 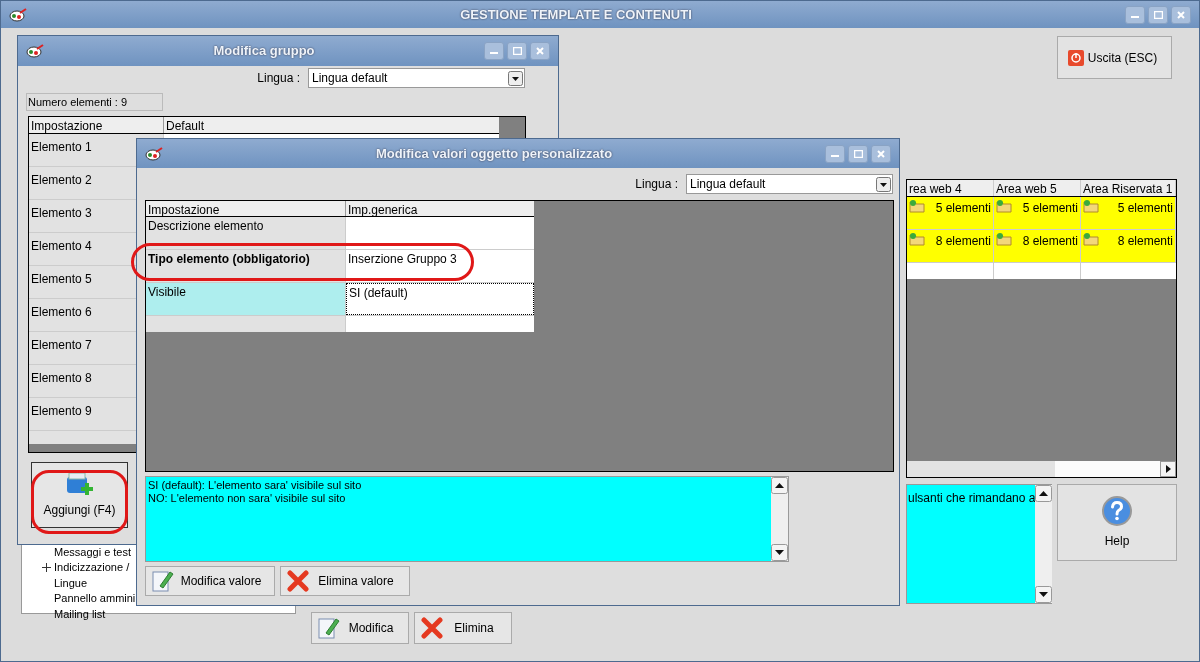 What do you see at coordinates (61, 180) in the screenshot?
I see `table-cell: Elemento 2` at bounding box center [61, 180].